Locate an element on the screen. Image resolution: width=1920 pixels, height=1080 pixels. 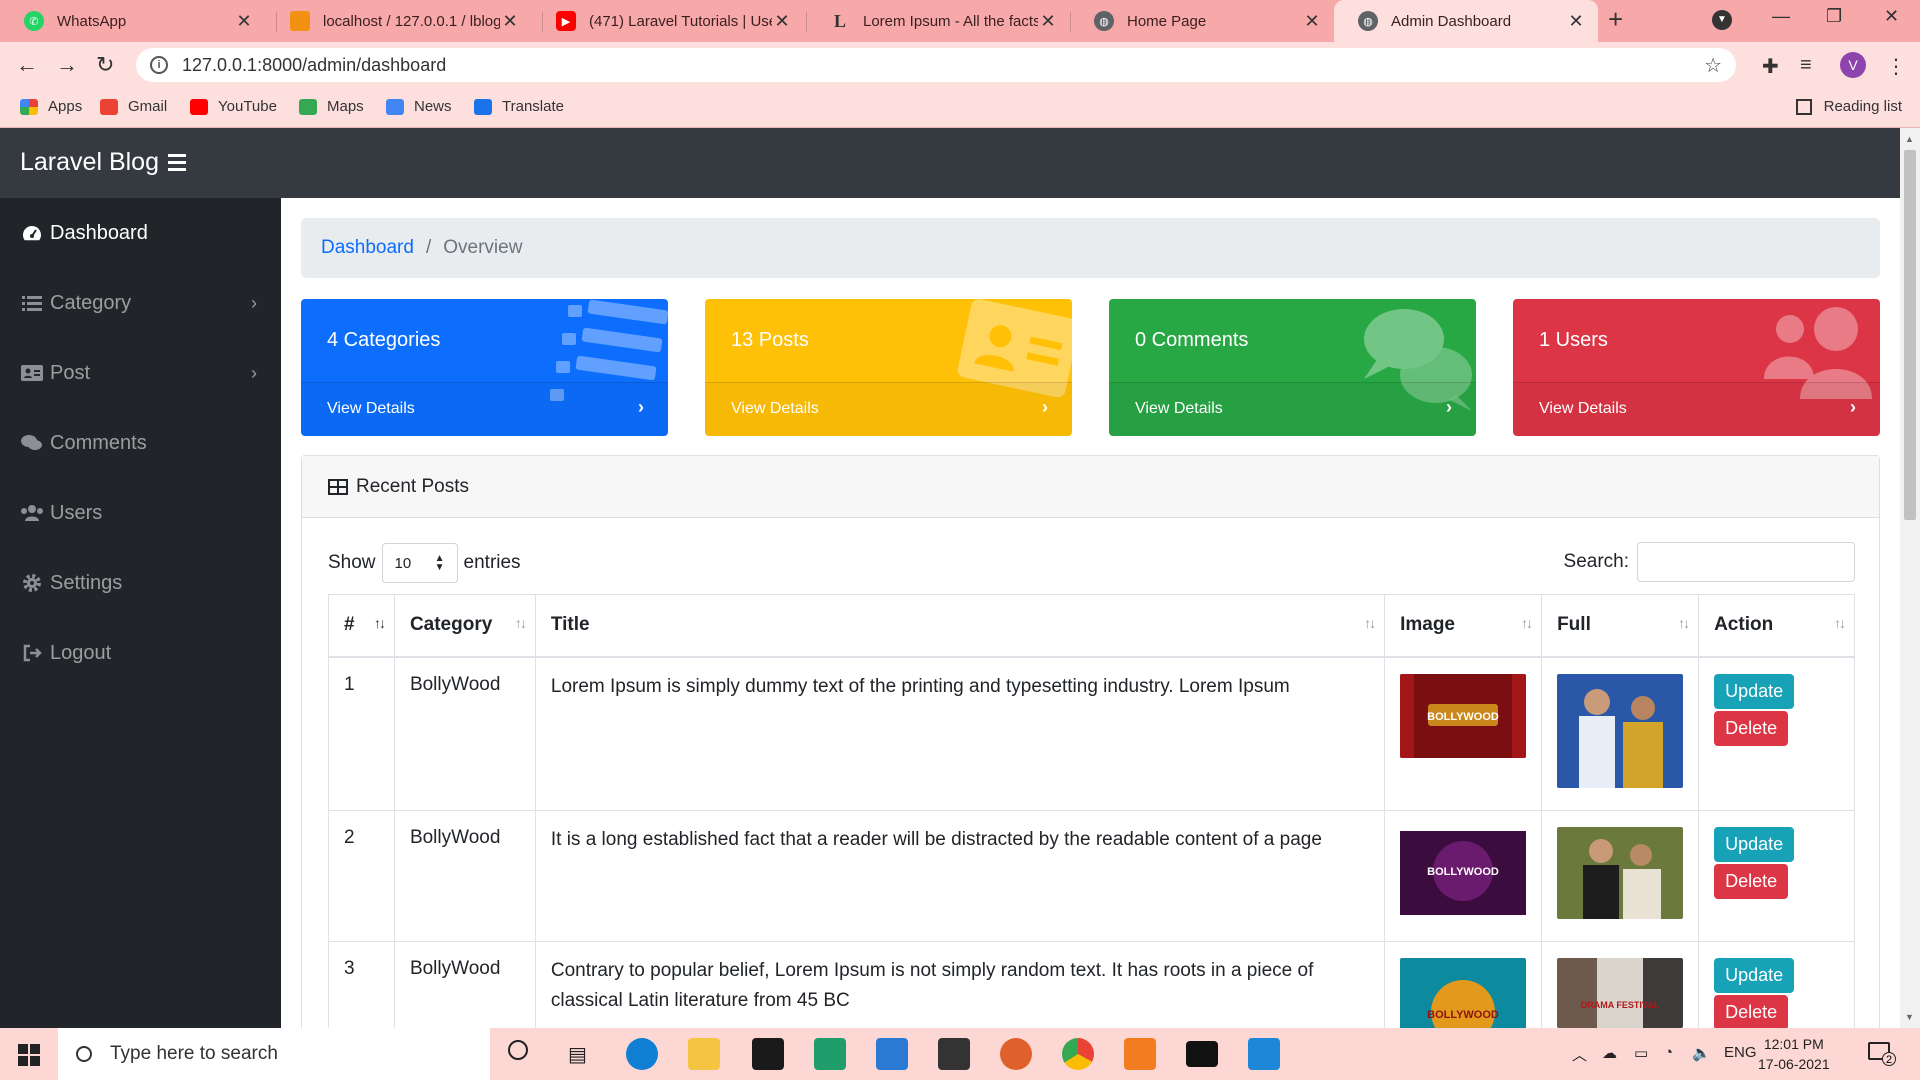
site-info-icon: i is located at coordinates (159, 65).